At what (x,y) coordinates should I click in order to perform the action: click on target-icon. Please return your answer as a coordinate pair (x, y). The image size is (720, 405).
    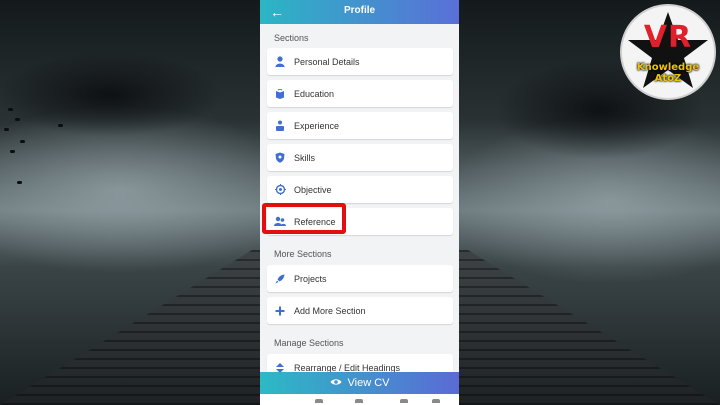
    Looking at the image, I should click on (280, 190).